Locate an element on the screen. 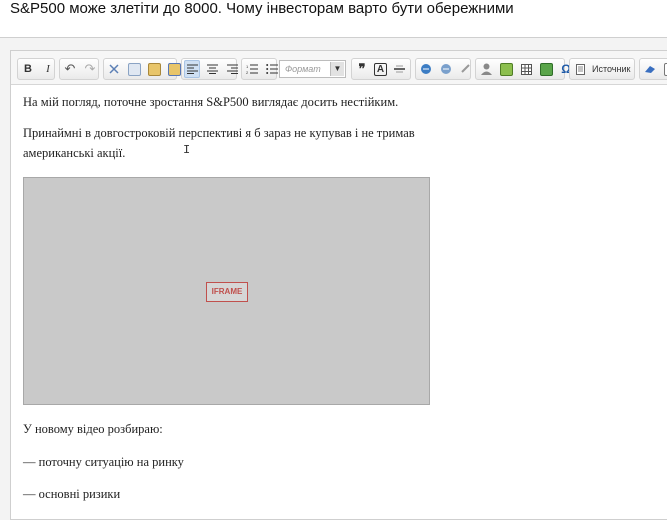 The height and width of the screenshot is (520, 667). toolbar-group-text: ❞ A is located at coordinates (381, 69).